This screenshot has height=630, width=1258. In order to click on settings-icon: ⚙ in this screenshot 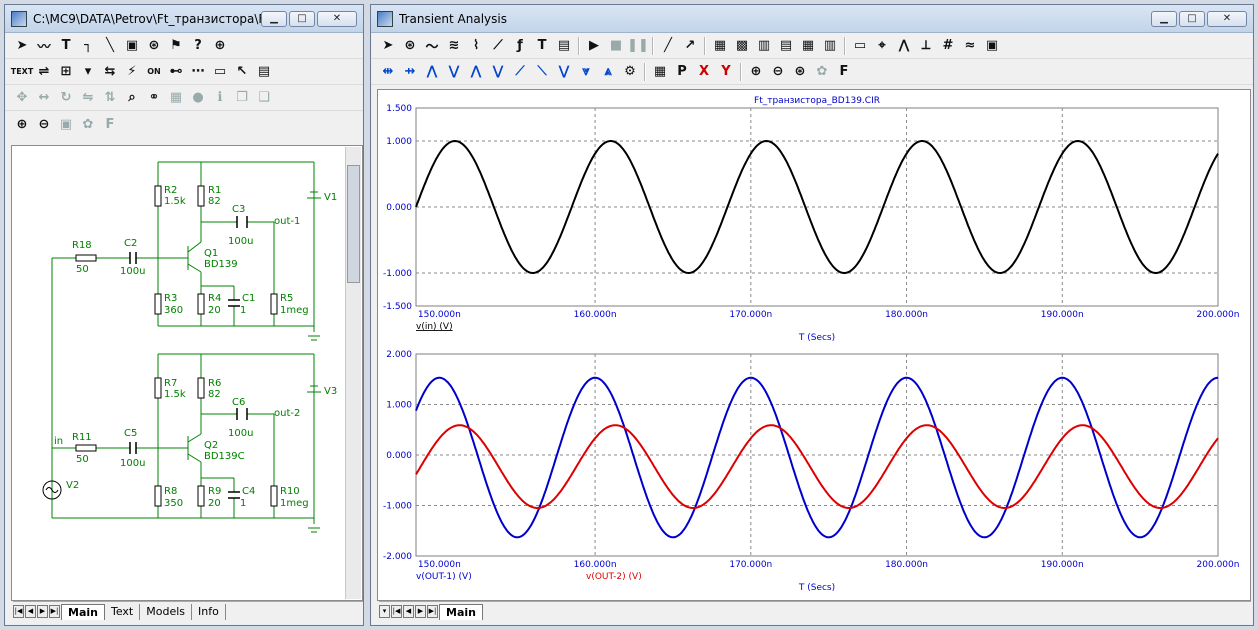, I will do `click(630, 72)`.